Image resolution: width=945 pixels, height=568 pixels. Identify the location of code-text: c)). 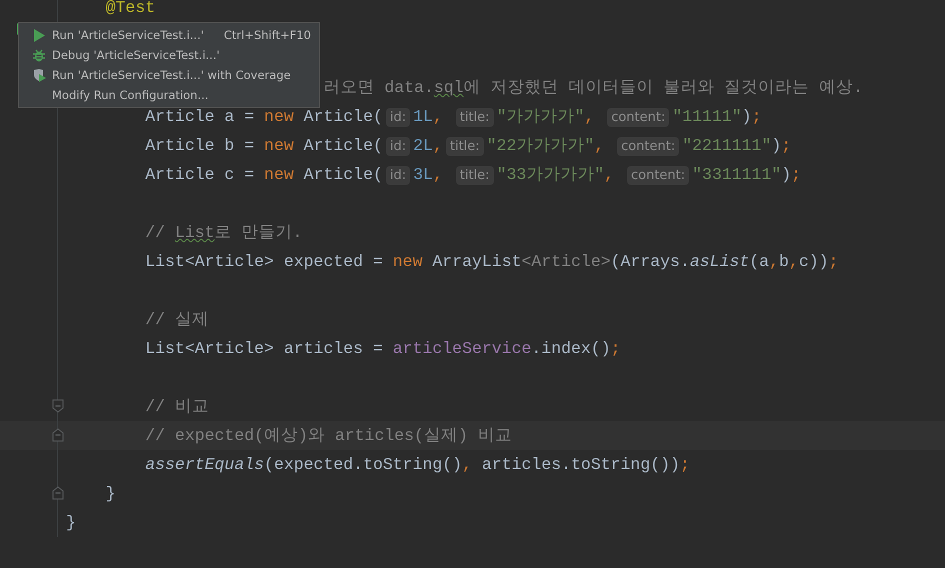
(813, 261).